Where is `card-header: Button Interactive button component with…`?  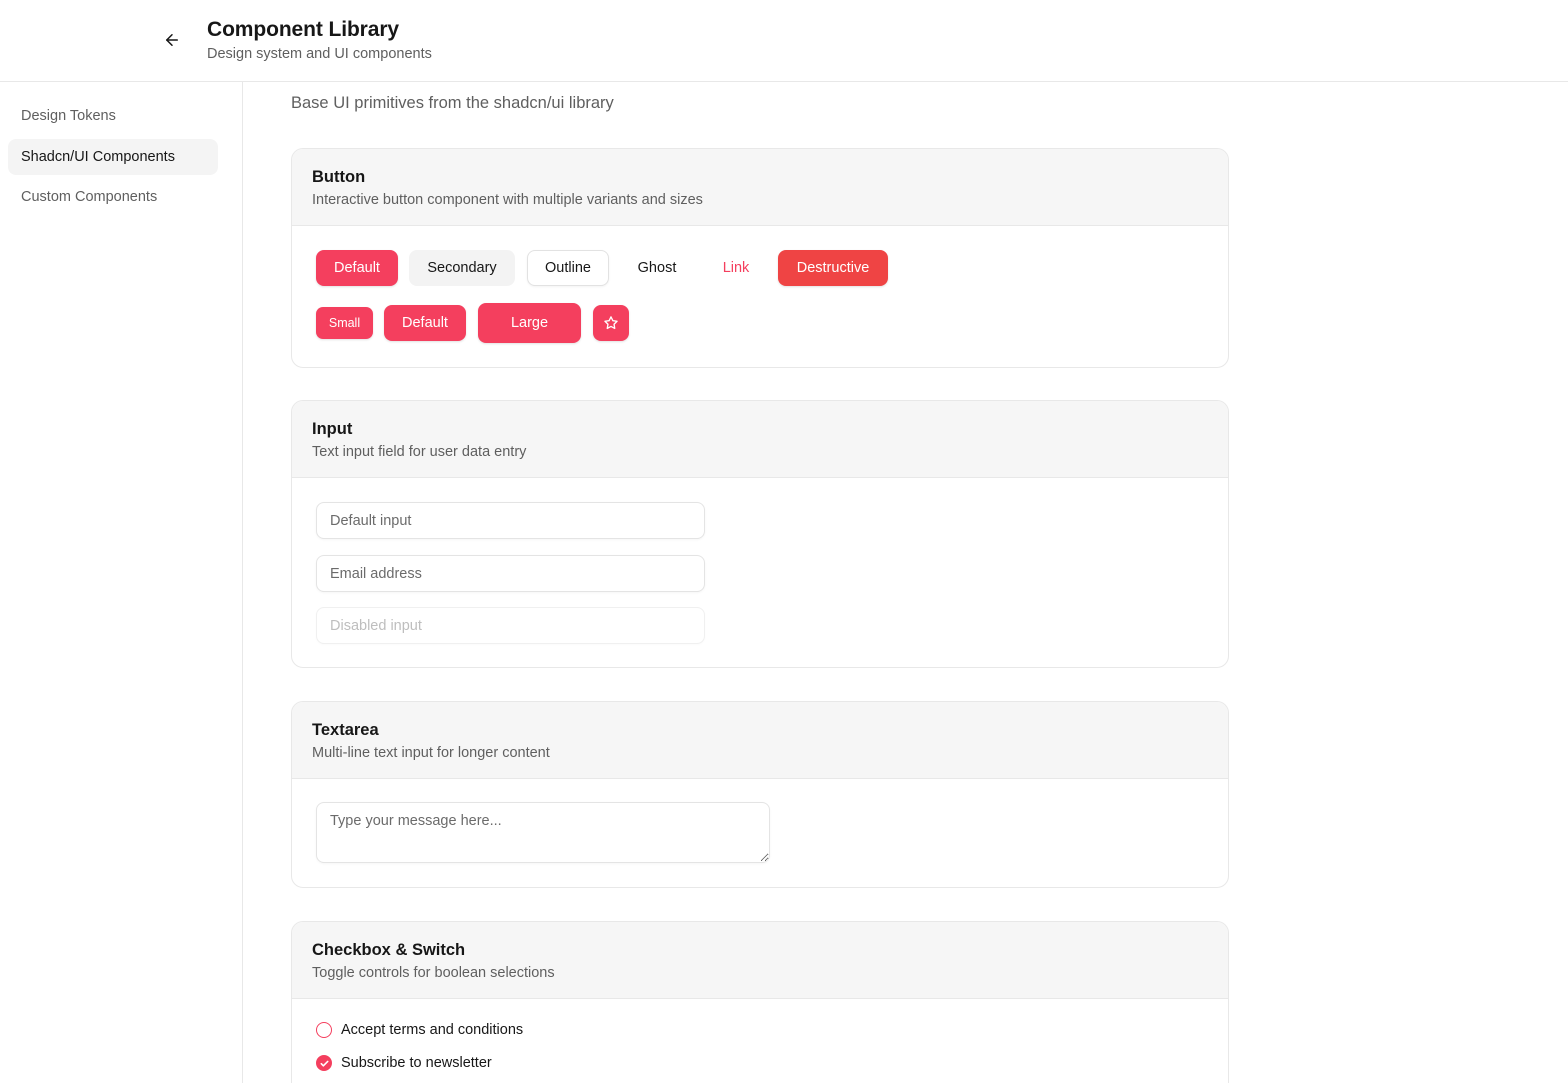
card-header: Button Interactive button component with… is located at coordinates (760, 187).